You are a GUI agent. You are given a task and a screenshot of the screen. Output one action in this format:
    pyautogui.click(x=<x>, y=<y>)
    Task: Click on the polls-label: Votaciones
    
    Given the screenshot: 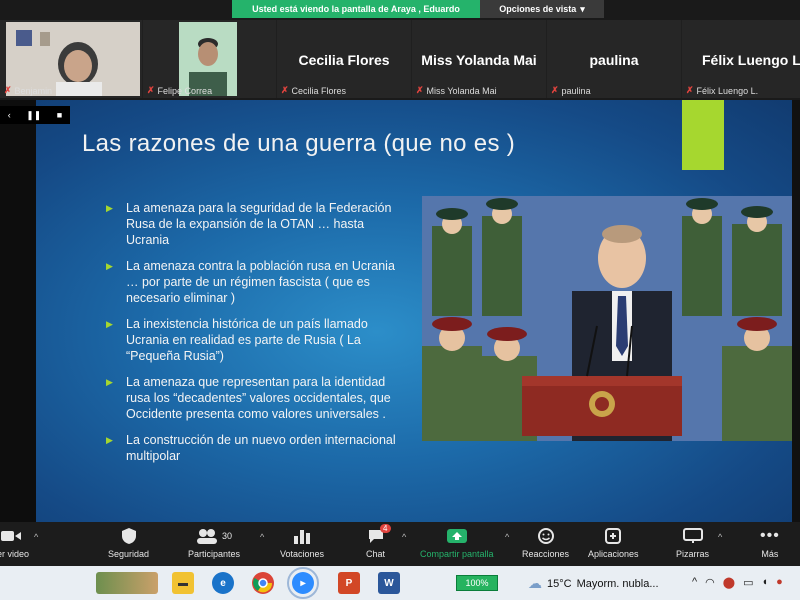 What is the action you would take?
    pyautogui.click(x=302, y=554)
    